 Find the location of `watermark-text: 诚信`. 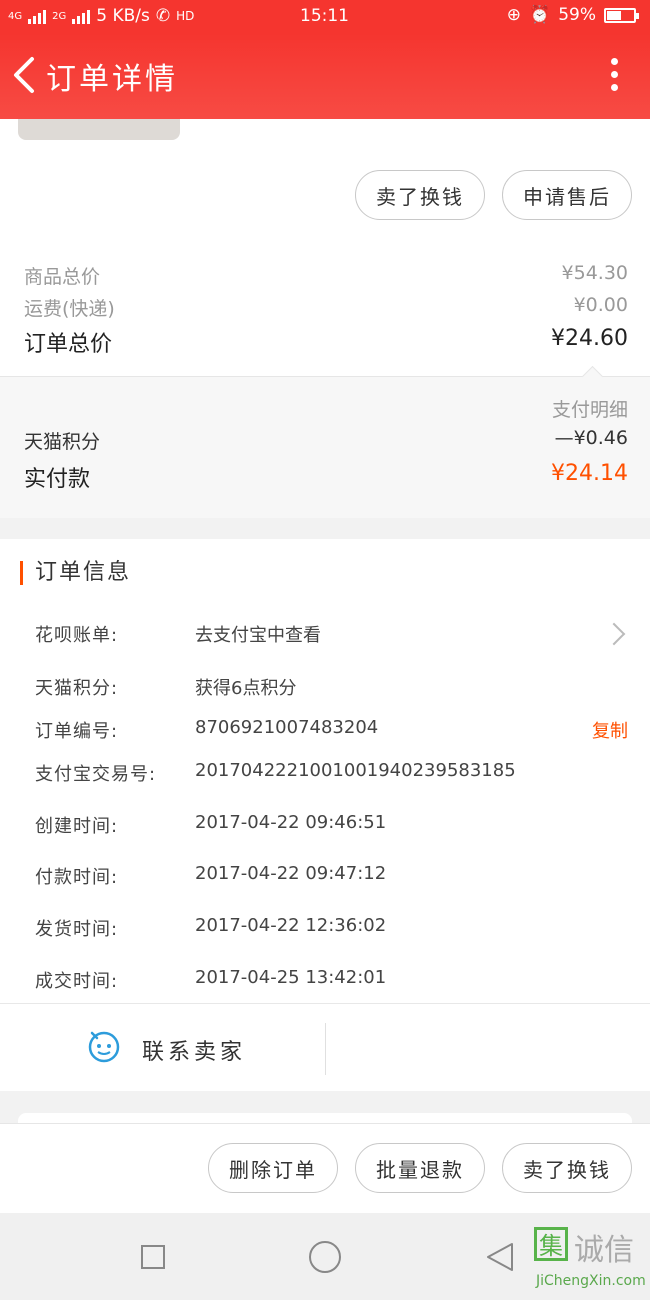

watermark-text: 诚信 is located at coordinates (604, 1250).